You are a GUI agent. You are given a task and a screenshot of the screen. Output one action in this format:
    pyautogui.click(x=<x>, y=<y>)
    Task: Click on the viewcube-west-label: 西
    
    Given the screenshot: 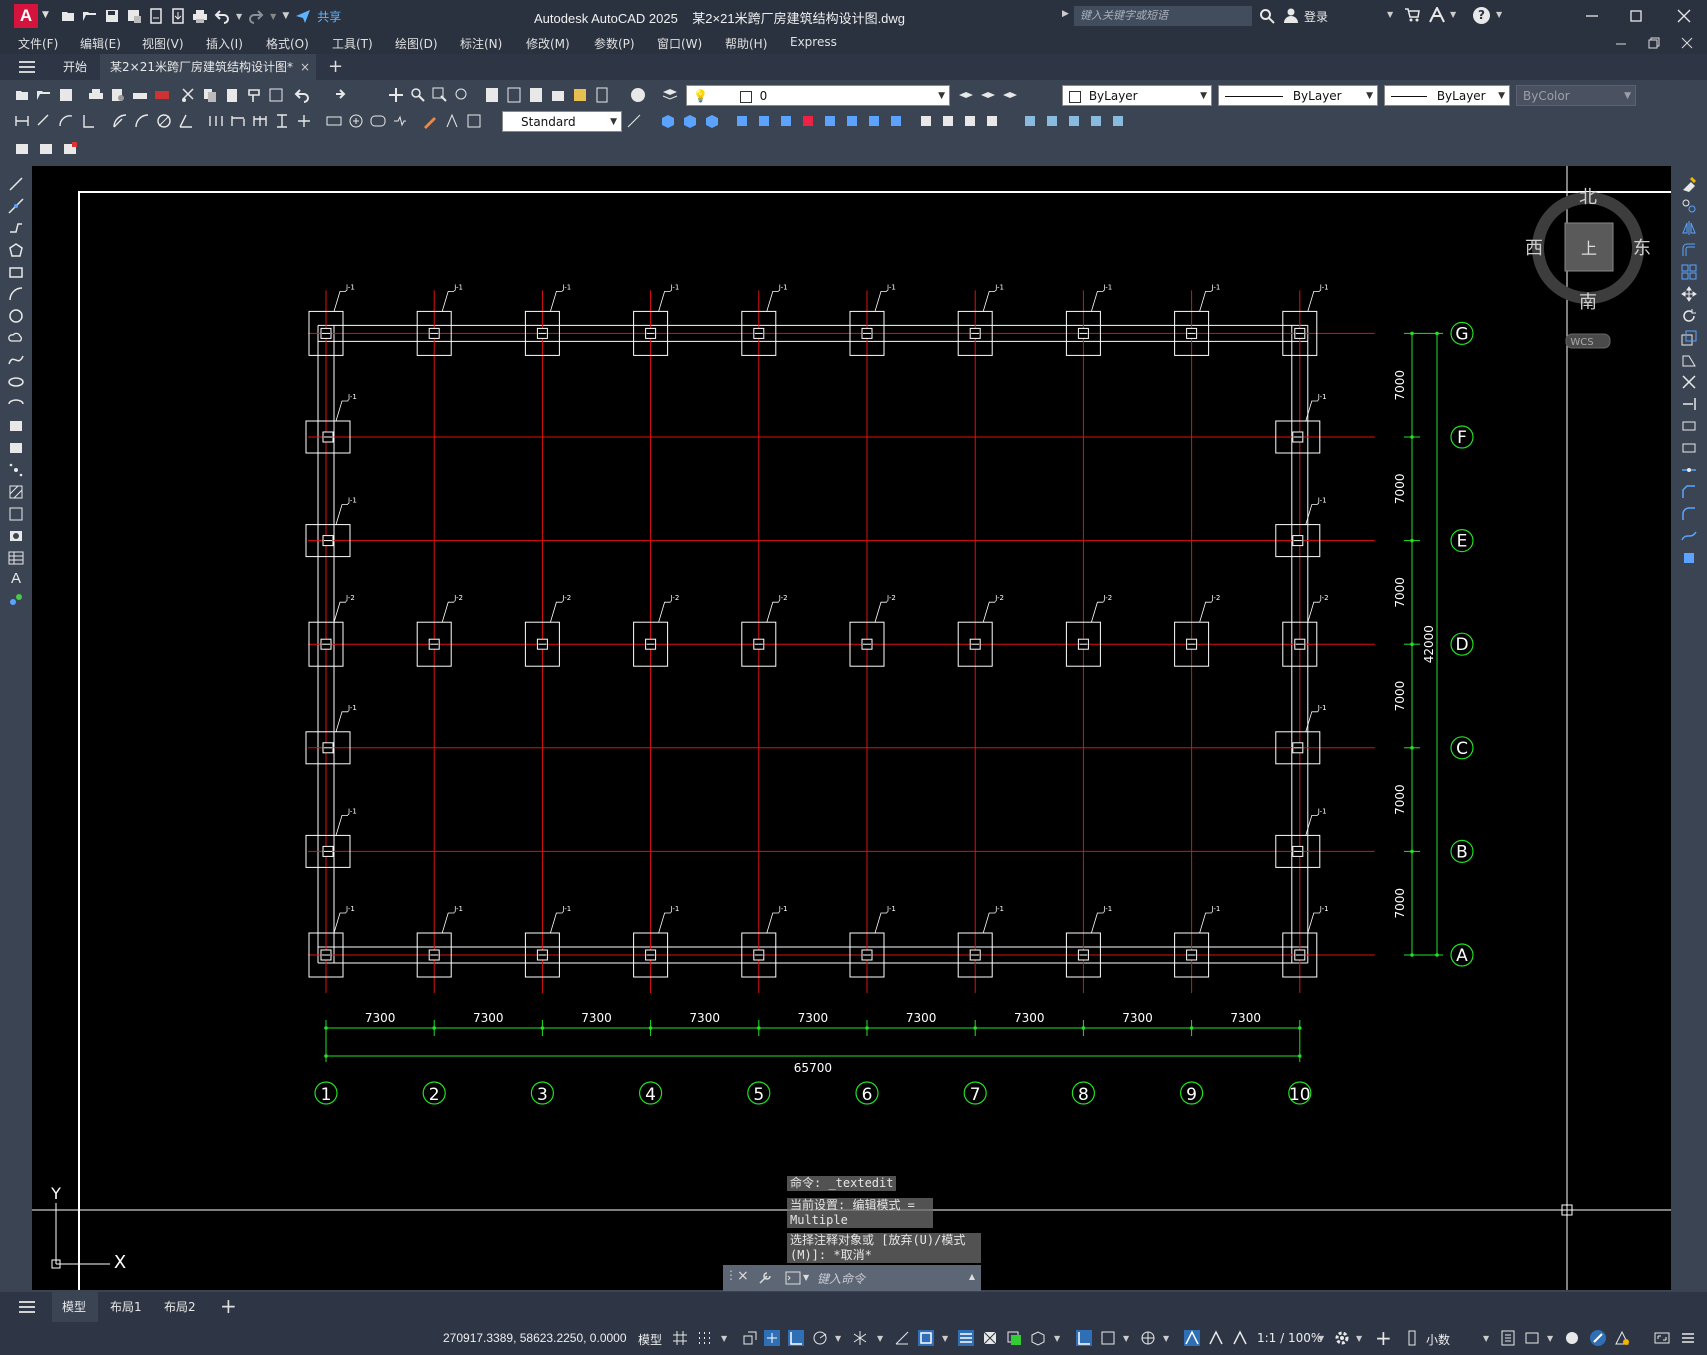 What is the action you would take?
    pyautogui.click(x=1534, y=248)
    